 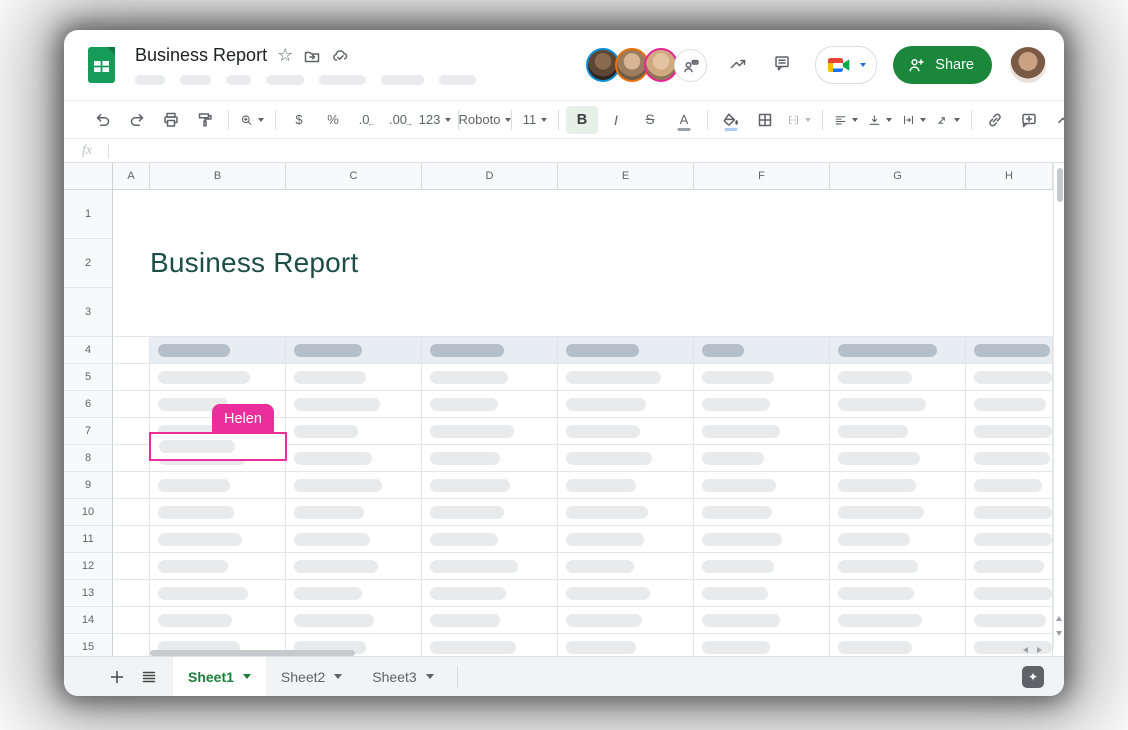 I want to click on cell-D7, so click(x=490, y=431).